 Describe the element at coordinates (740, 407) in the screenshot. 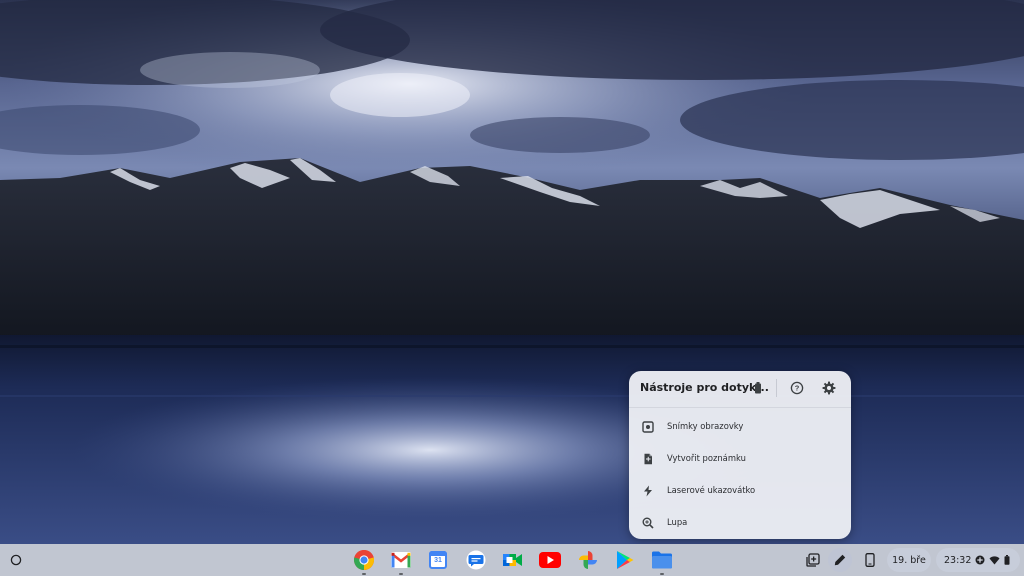

I see `menu-separator` at that location.